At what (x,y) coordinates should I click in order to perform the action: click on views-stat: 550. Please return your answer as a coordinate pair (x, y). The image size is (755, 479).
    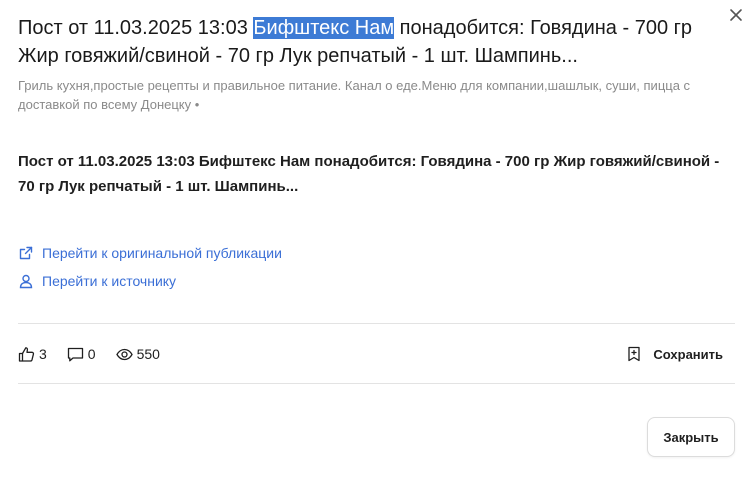
    Looking at the image, I should click on (137, 354).